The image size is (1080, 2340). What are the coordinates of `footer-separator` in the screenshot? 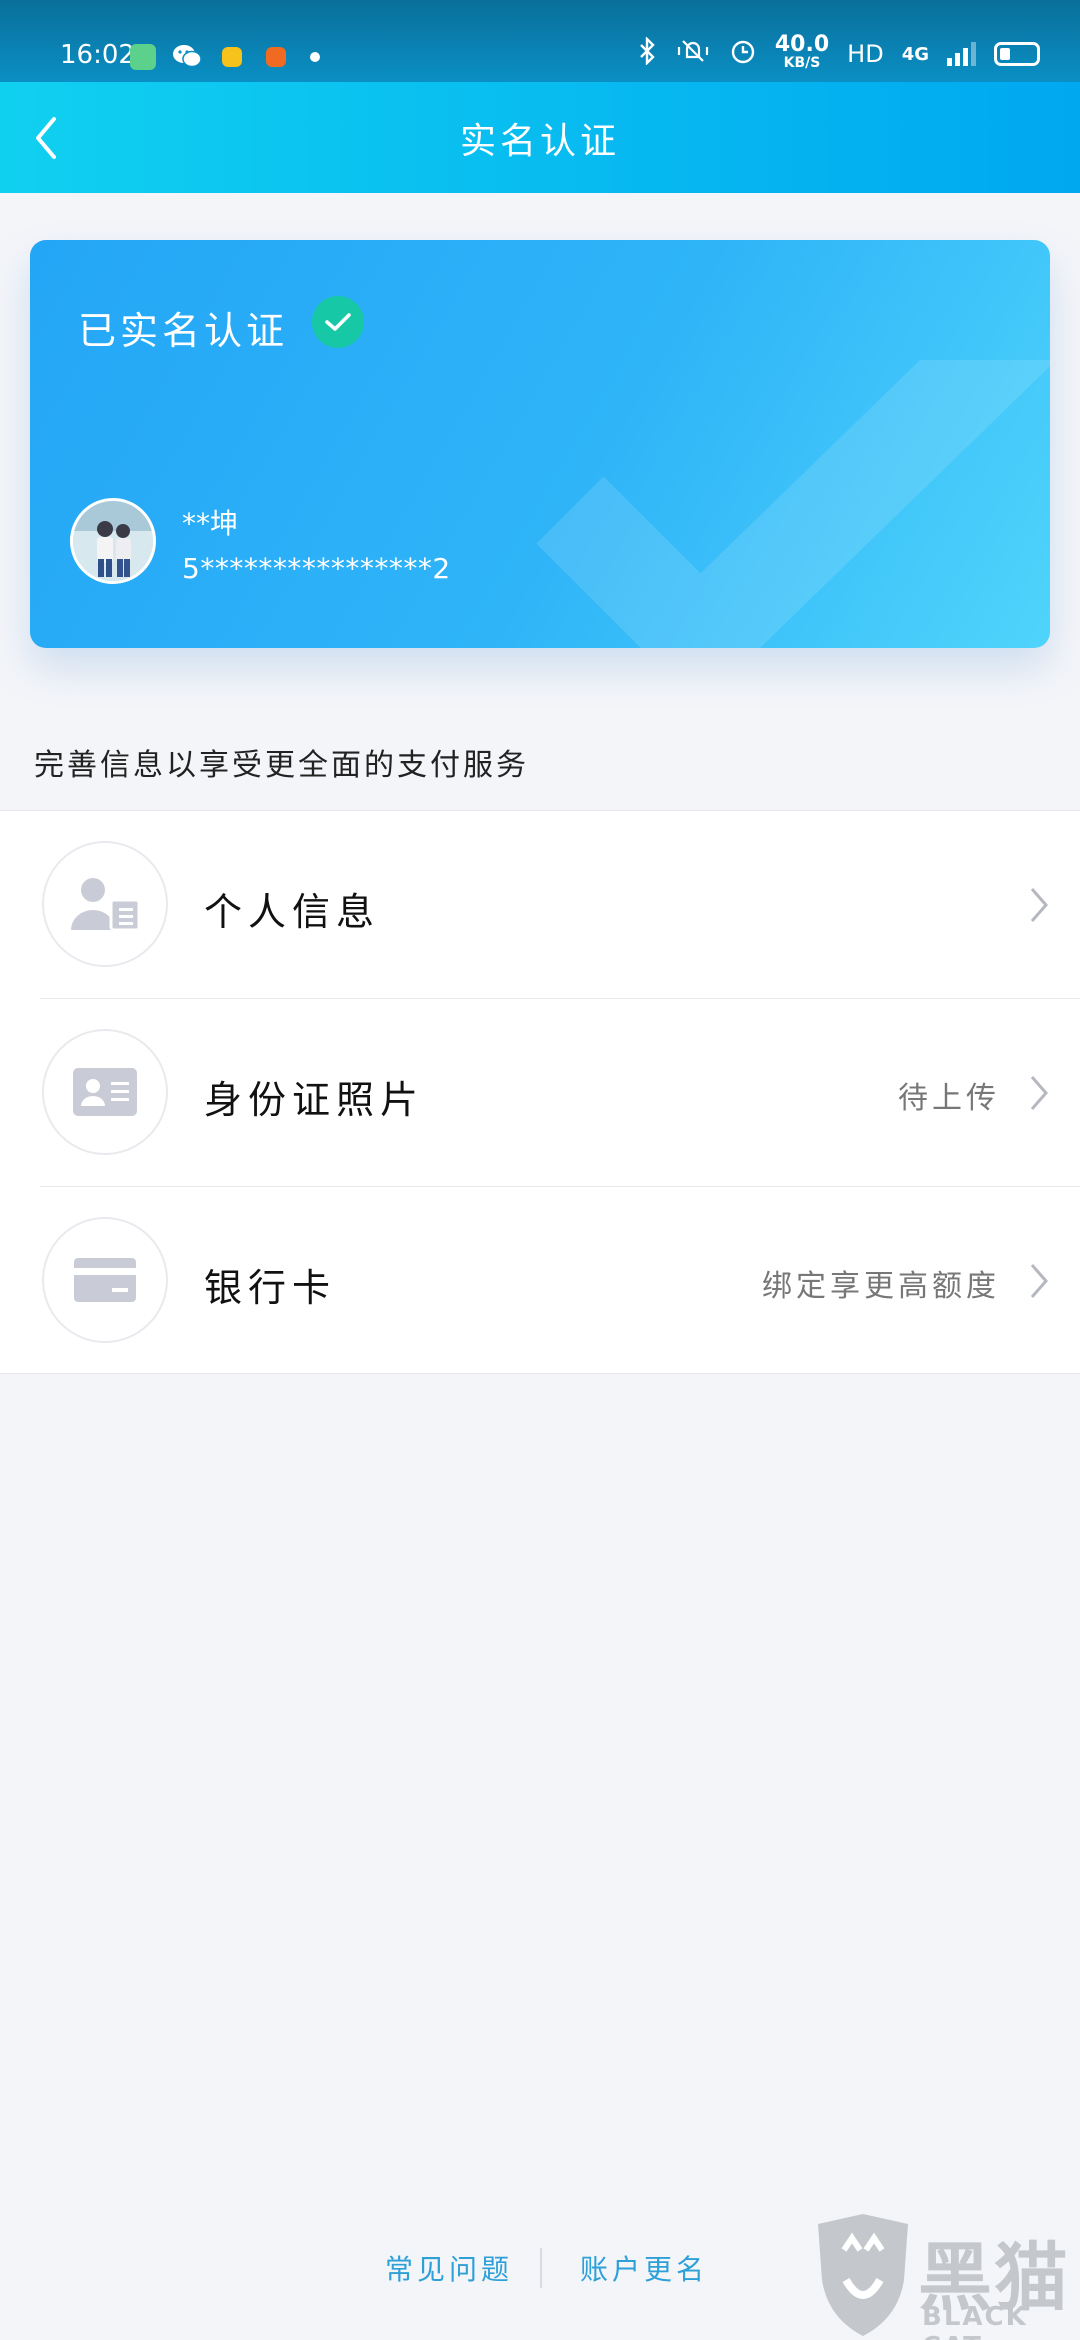 It's located at (541, 2268).